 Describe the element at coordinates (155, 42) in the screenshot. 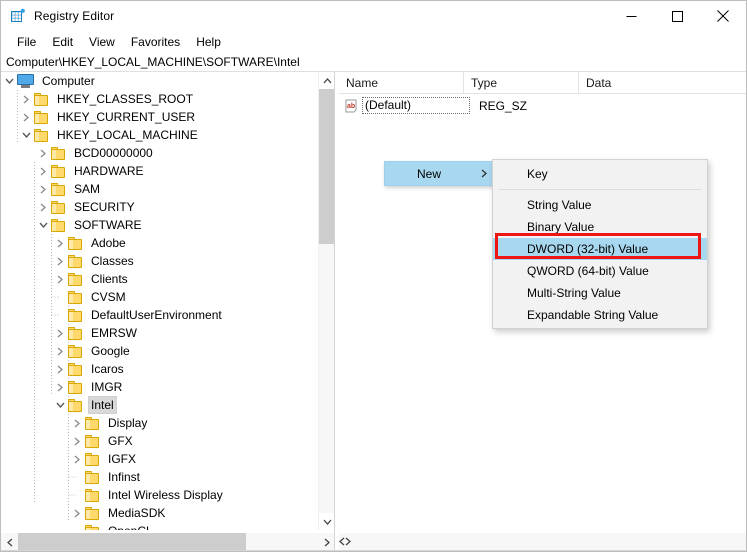

I see `menu-favorites: Favorites` at that location.